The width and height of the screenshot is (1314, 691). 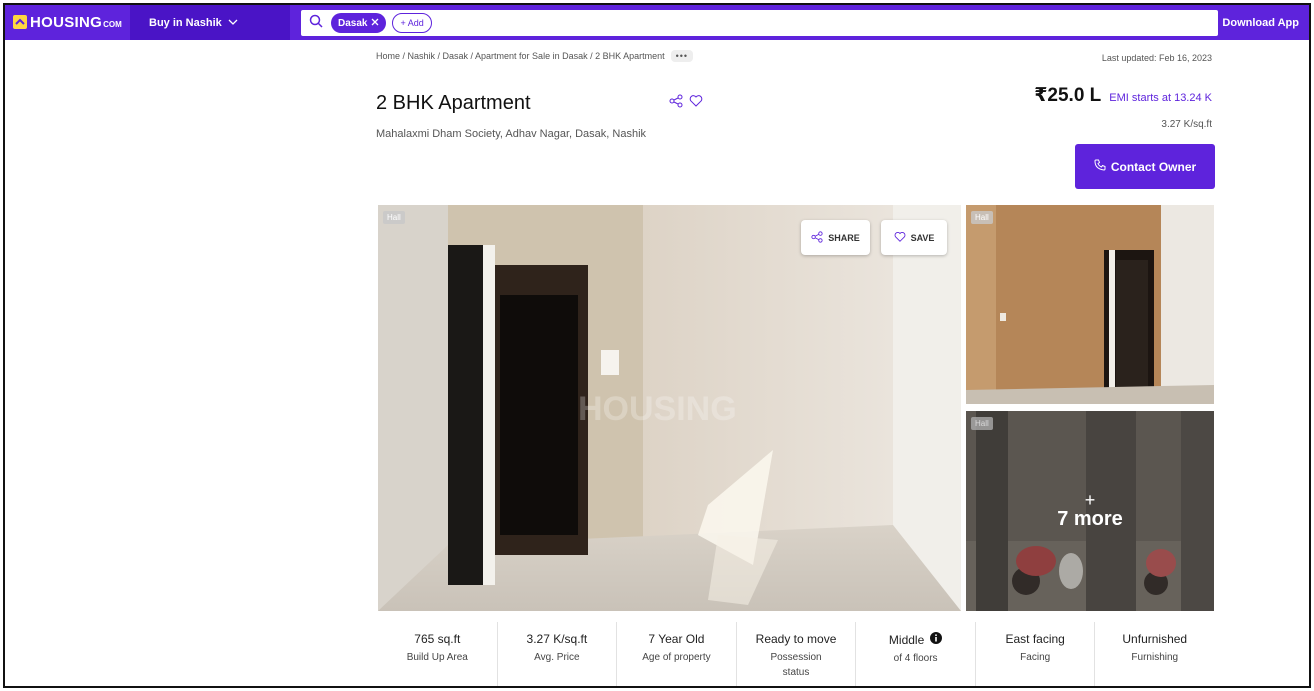 I want to click on contact-owner-button: Contact Owner, so click(x=1145, y=166).